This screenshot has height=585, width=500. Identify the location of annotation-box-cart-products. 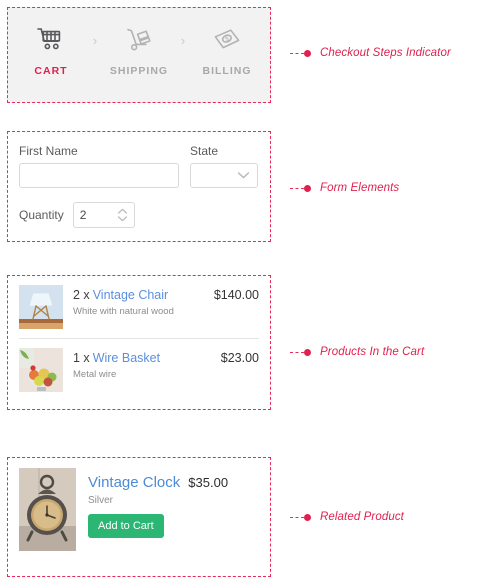
(139, 342).